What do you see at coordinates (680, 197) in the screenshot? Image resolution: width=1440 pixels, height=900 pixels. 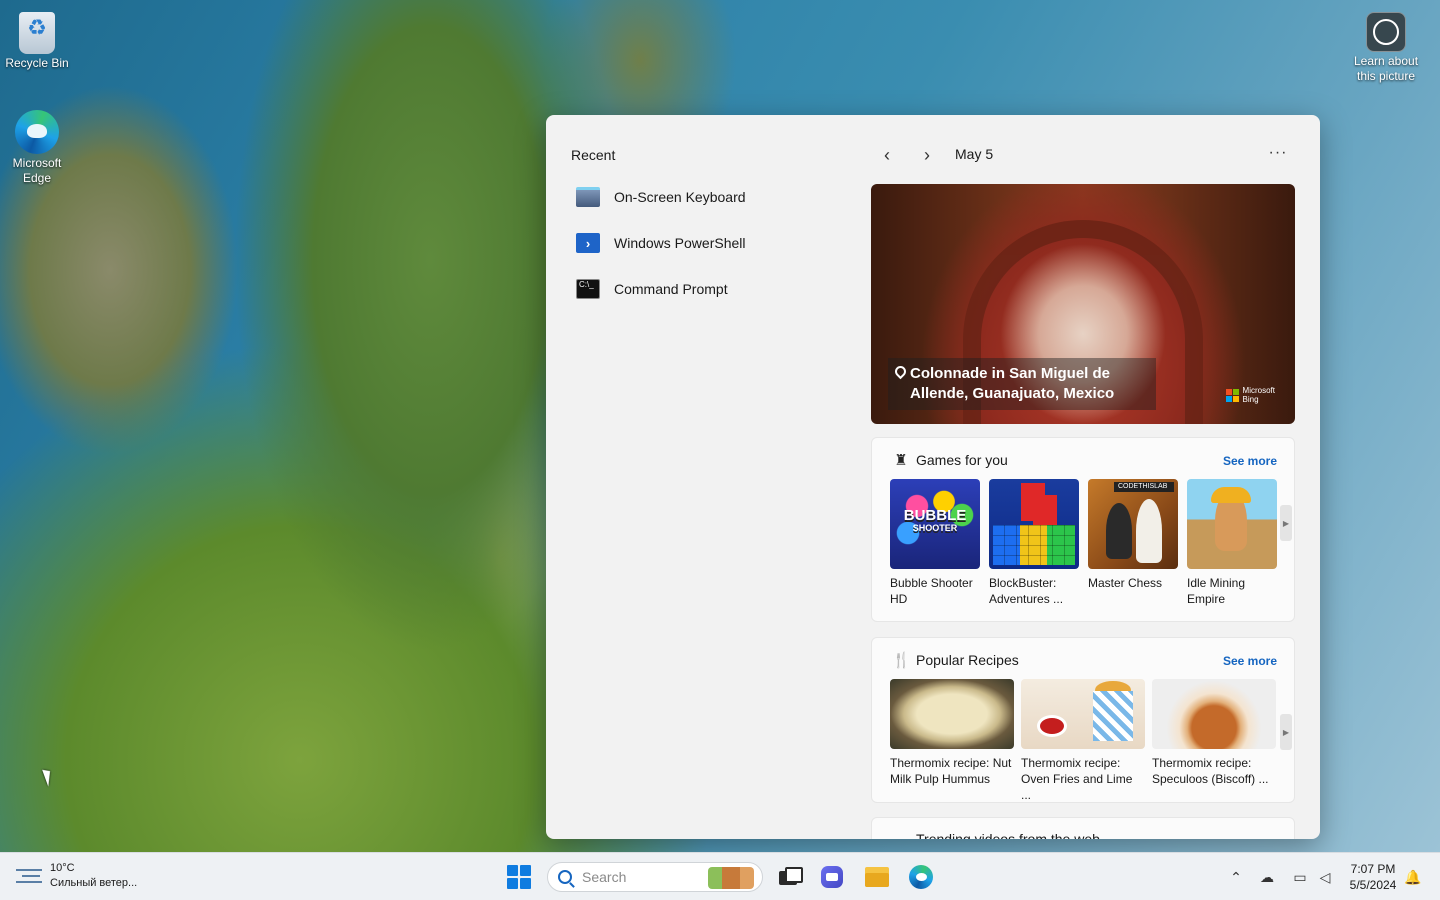 I see `recent-item-label: On-Screen Keyboard` at bounding box center [680, 197].